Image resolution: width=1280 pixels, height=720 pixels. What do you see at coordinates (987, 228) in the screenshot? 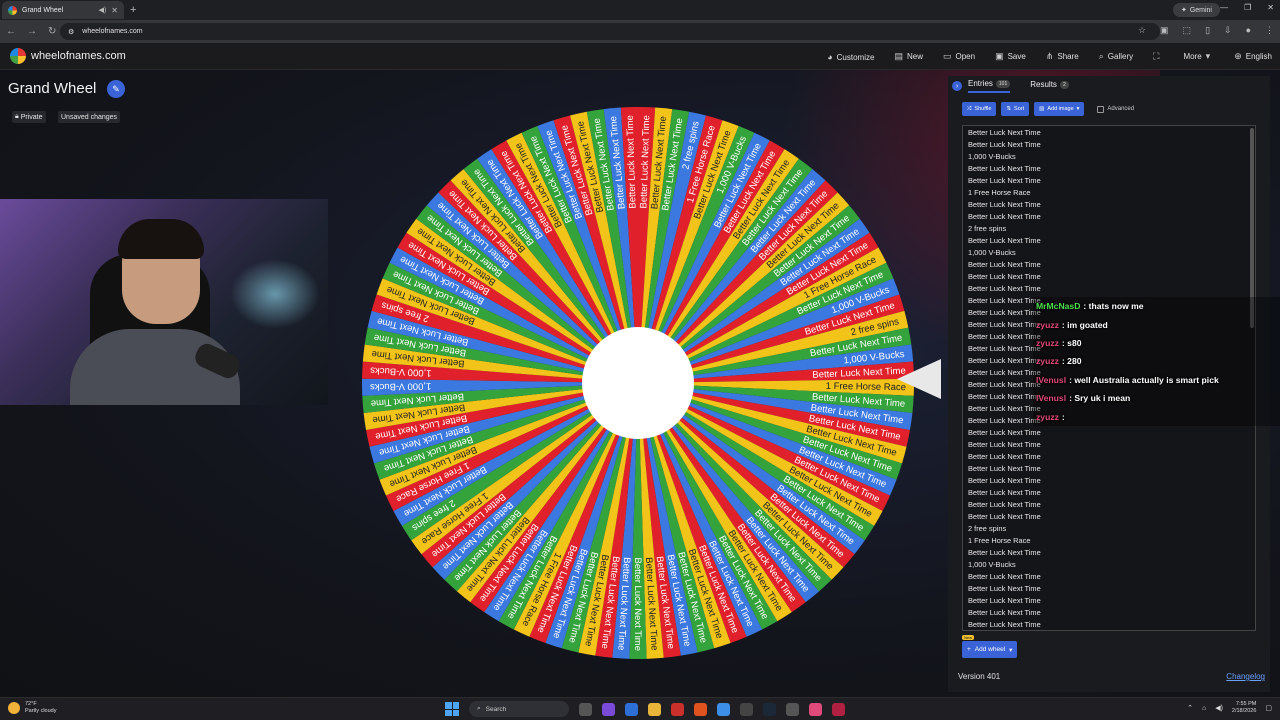
I see `entry-line: 2 free spins` at bounding box center [987, 228].